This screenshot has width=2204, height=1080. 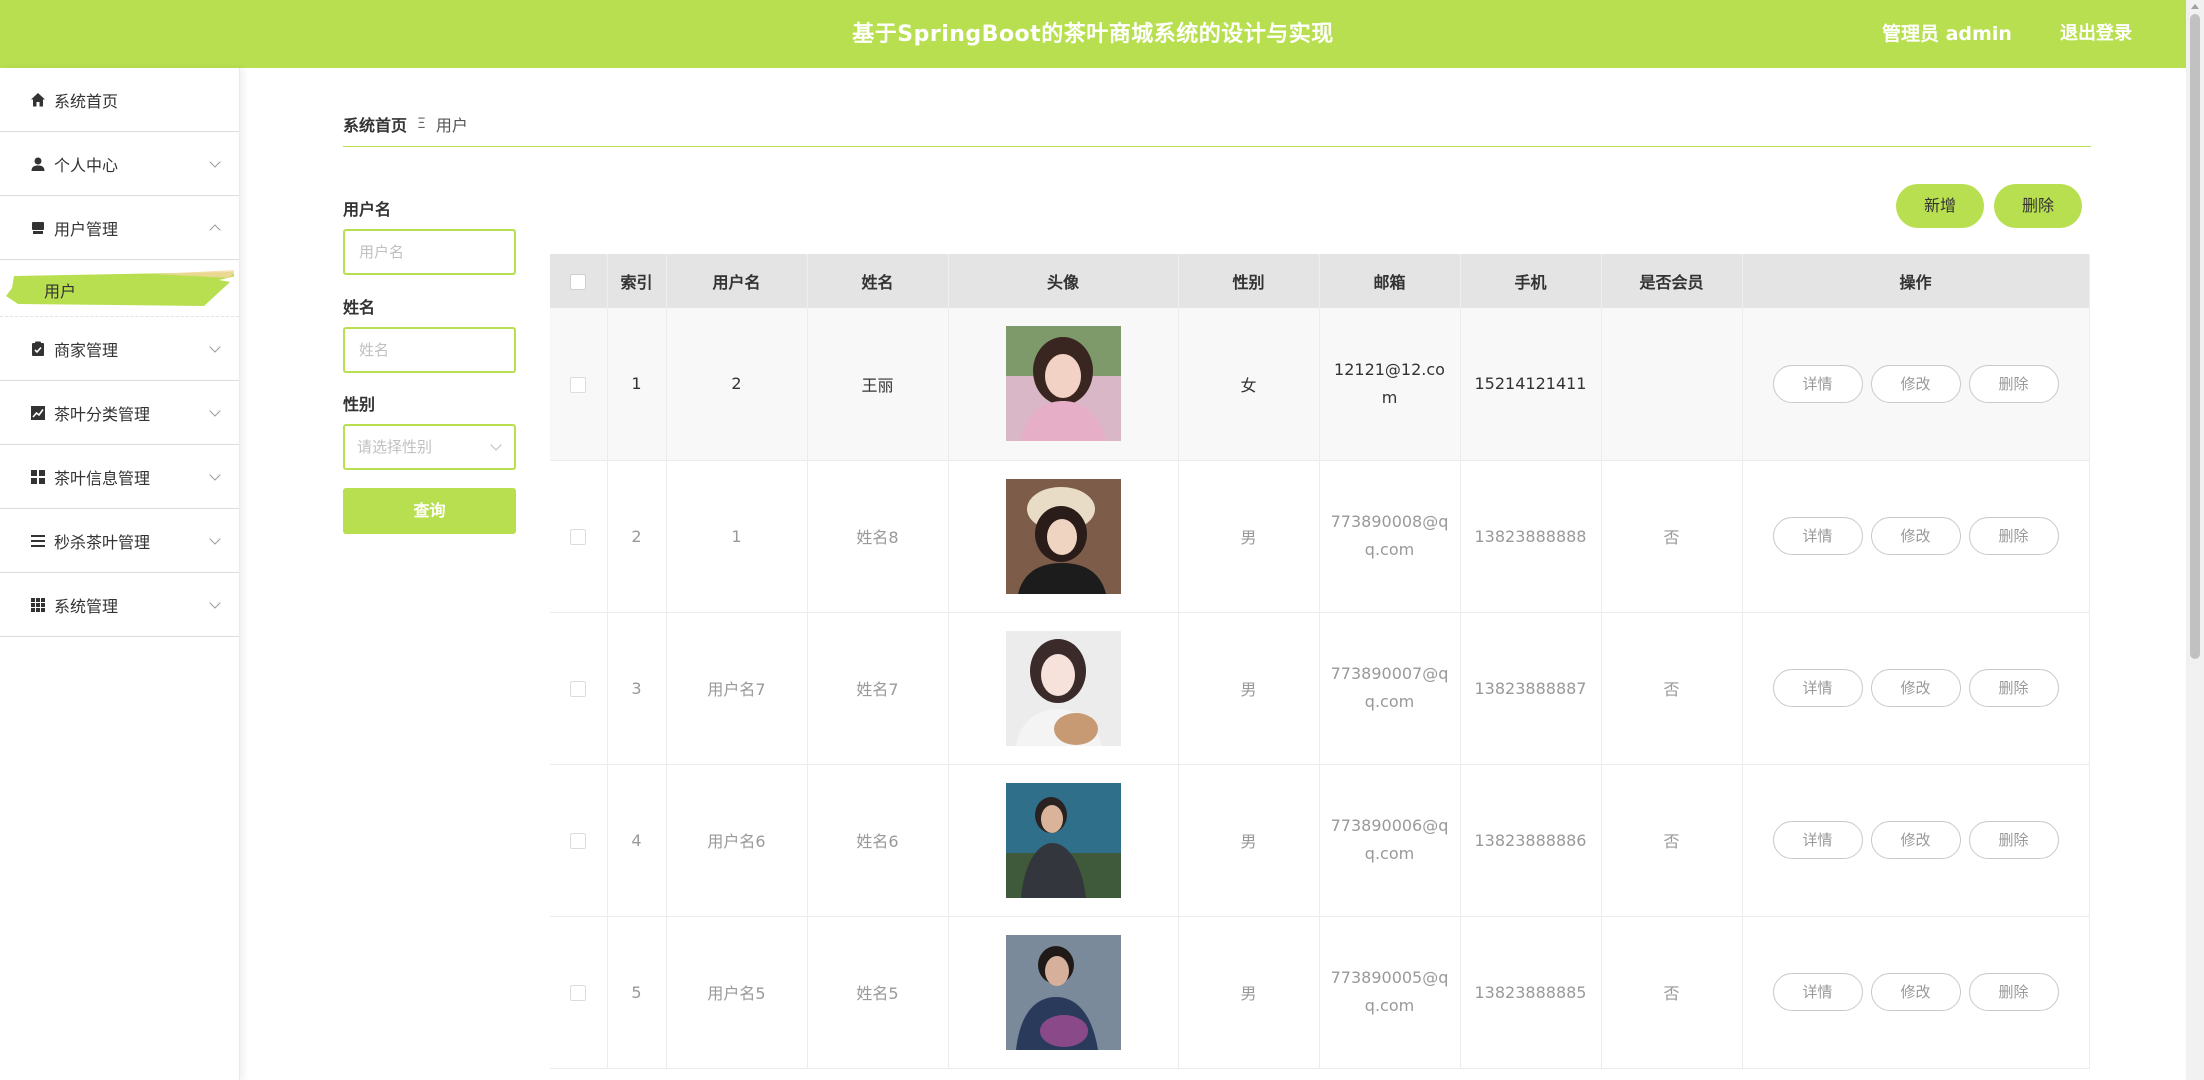 What do you see at coordinates (737, 384) in the screenshot?
I see `cell-username: 2` at bounding box center [737, 384].